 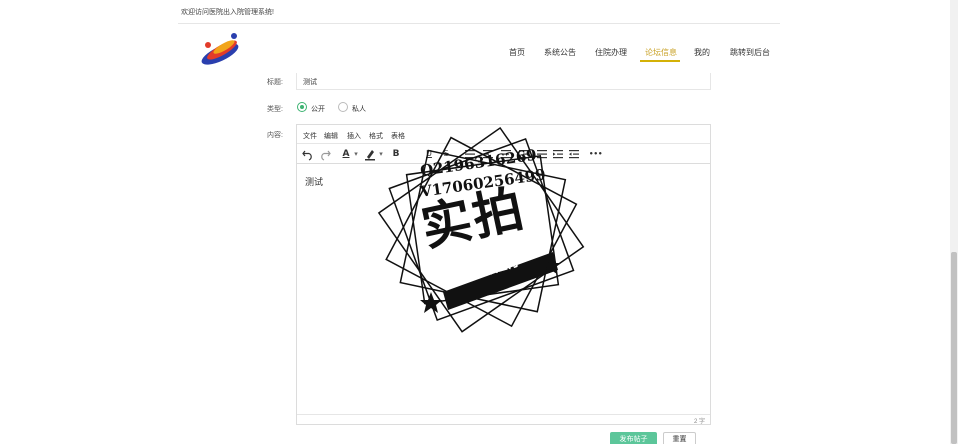 I want to click on main-nav: 首页 系统公告 住院办理 论坛信息 我的 跳转到后台, so click(x=479, y=57).